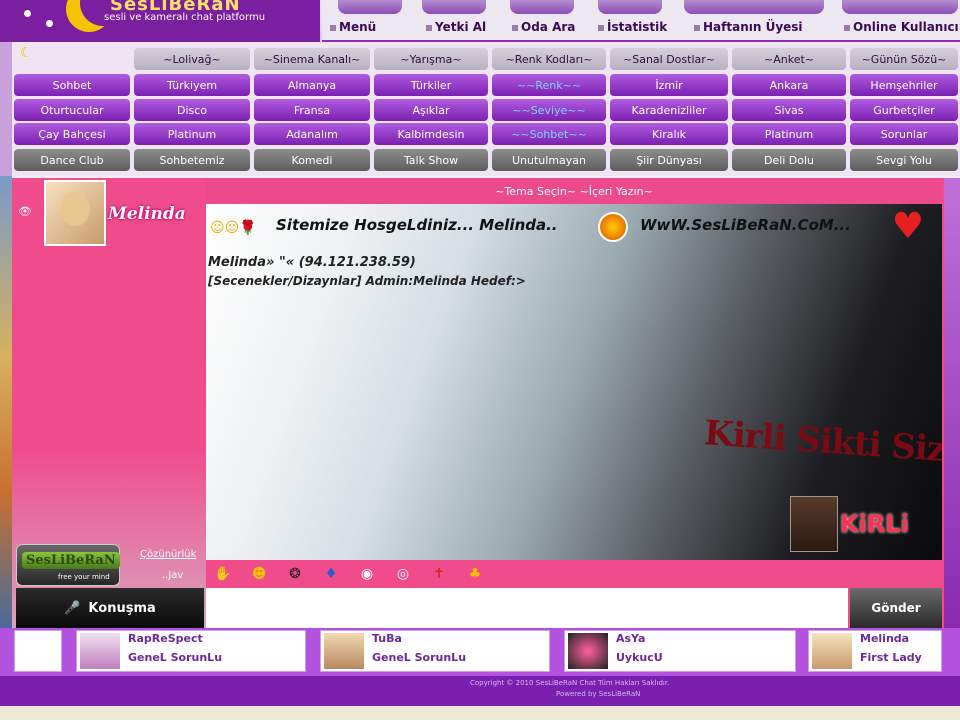 Image resolution: width=960 pixels, height=720 pixels. I want to click on room-link: Disco, so click(192, 110).